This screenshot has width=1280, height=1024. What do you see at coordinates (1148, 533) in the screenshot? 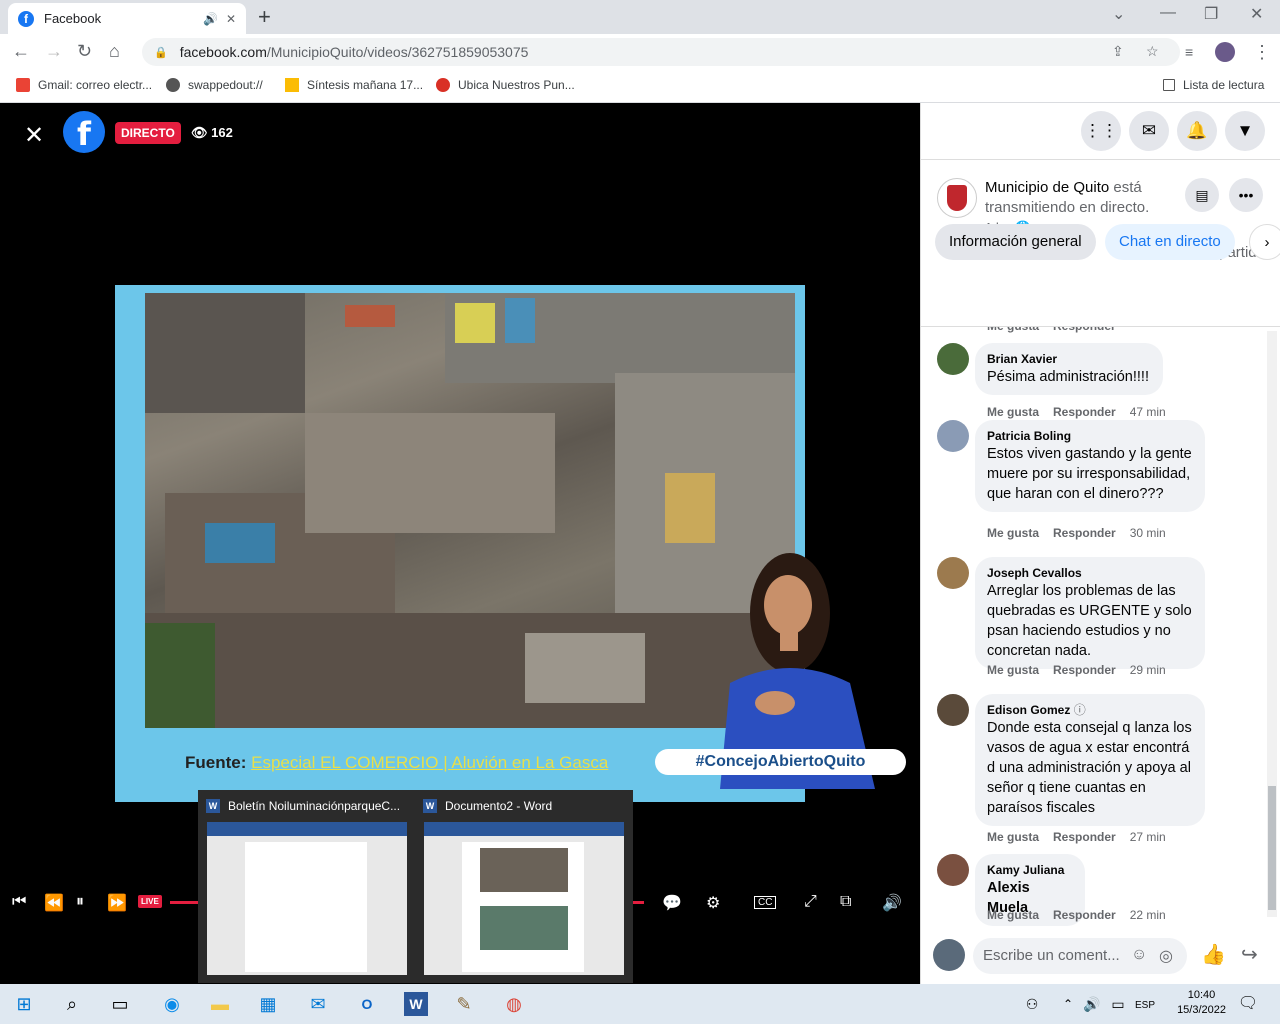
I see `comment-time: 30 min` at bounding box center [1148, 533].